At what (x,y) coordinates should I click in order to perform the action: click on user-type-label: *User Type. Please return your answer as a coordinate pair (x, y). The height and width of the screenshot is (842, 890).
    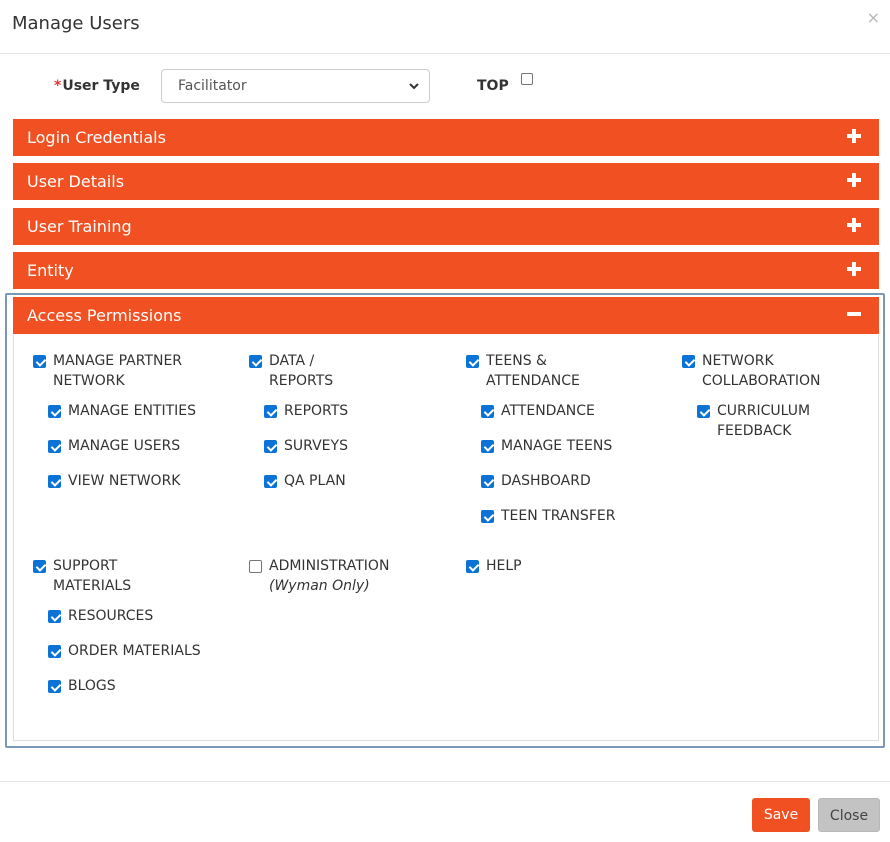
    Looking at the image, I should click on (97, 86).